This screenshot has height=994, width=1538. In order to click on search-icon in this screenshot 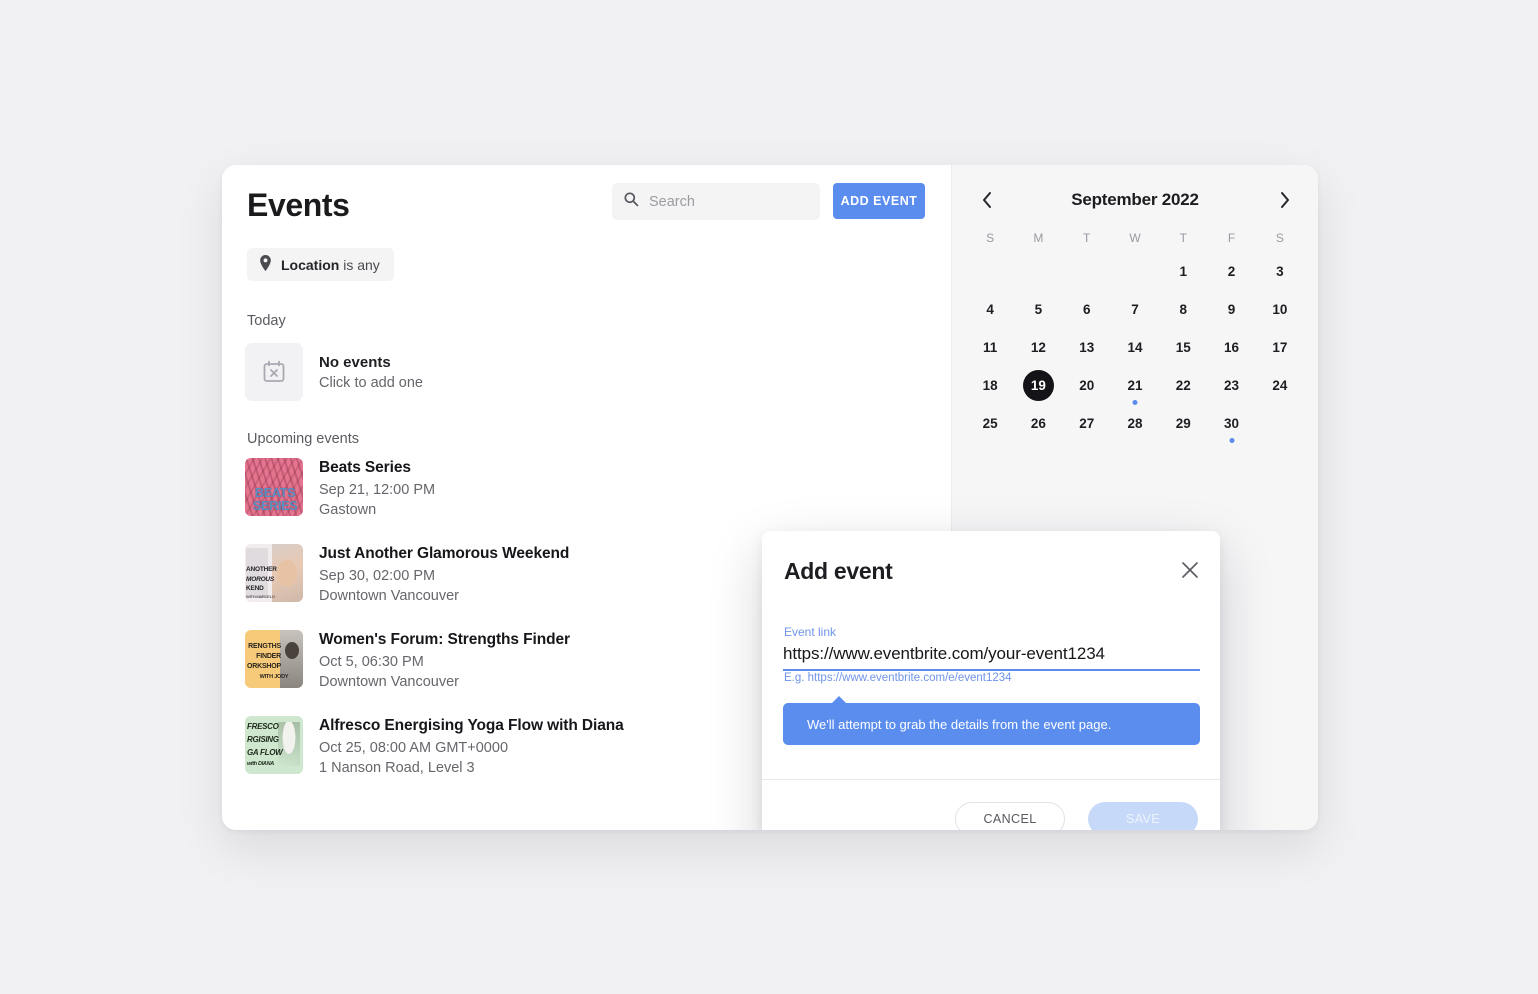, I will do `click(631, 201)`.